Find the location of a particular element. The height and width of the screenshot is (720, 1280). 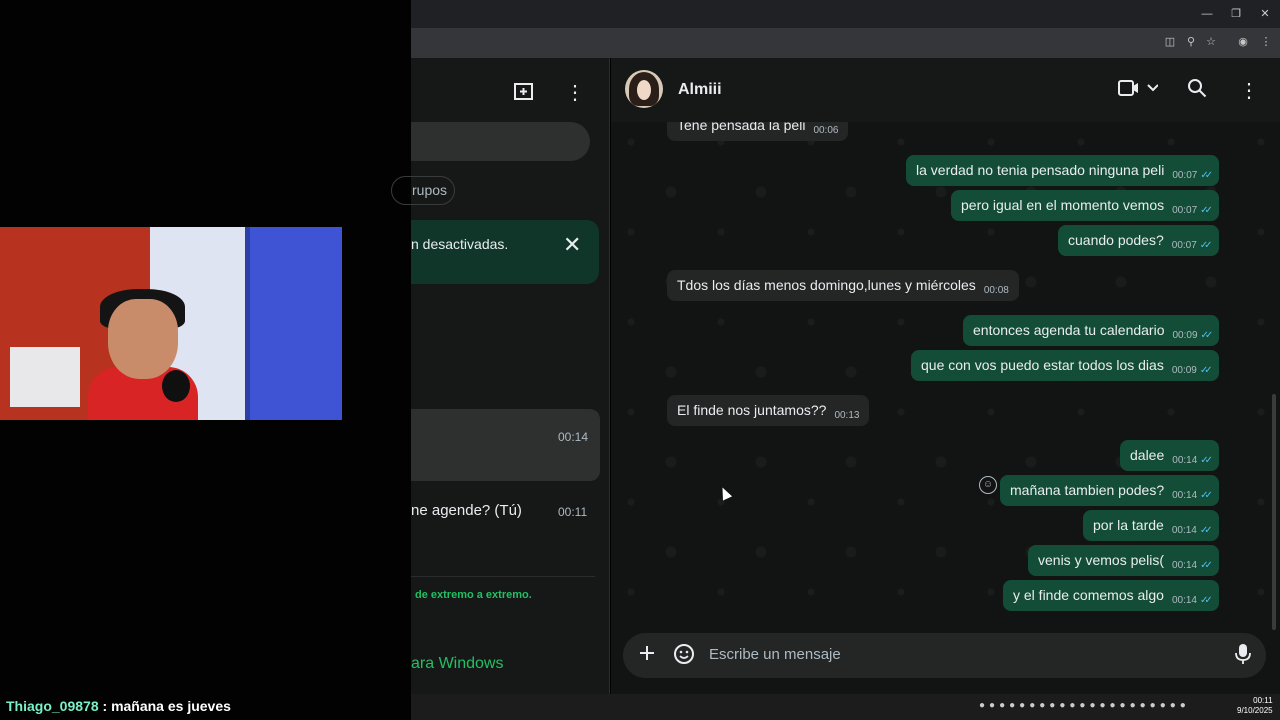

message-text: entonces agenda tu calendario is located at coordinates (1069, 330).